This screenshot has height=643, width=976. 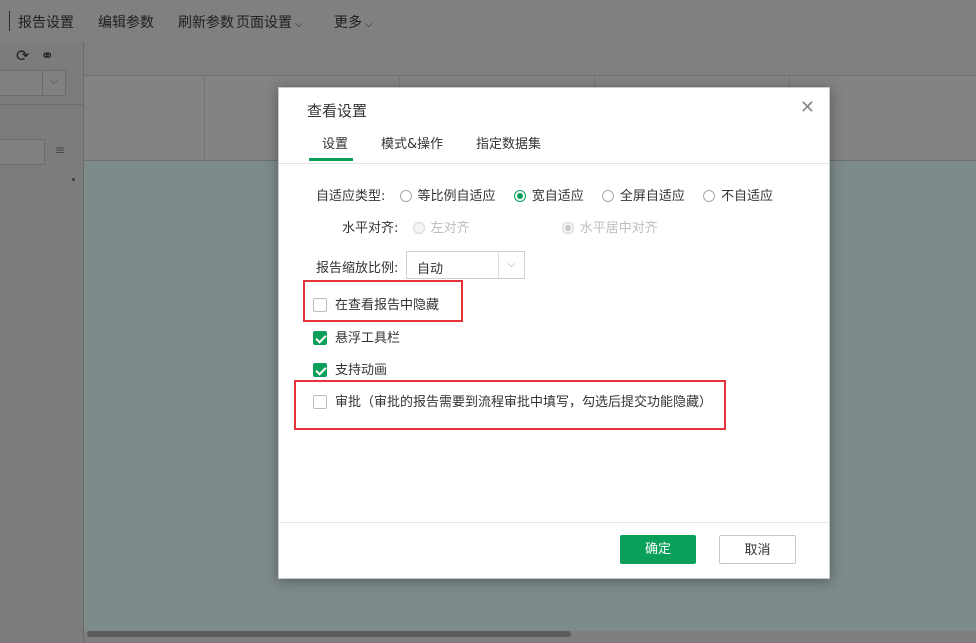 What do you see at coordinates (465, 265) in the screenshot?
I see `zoom-select: 自动 ⌵` at bounding box center [465, 265].